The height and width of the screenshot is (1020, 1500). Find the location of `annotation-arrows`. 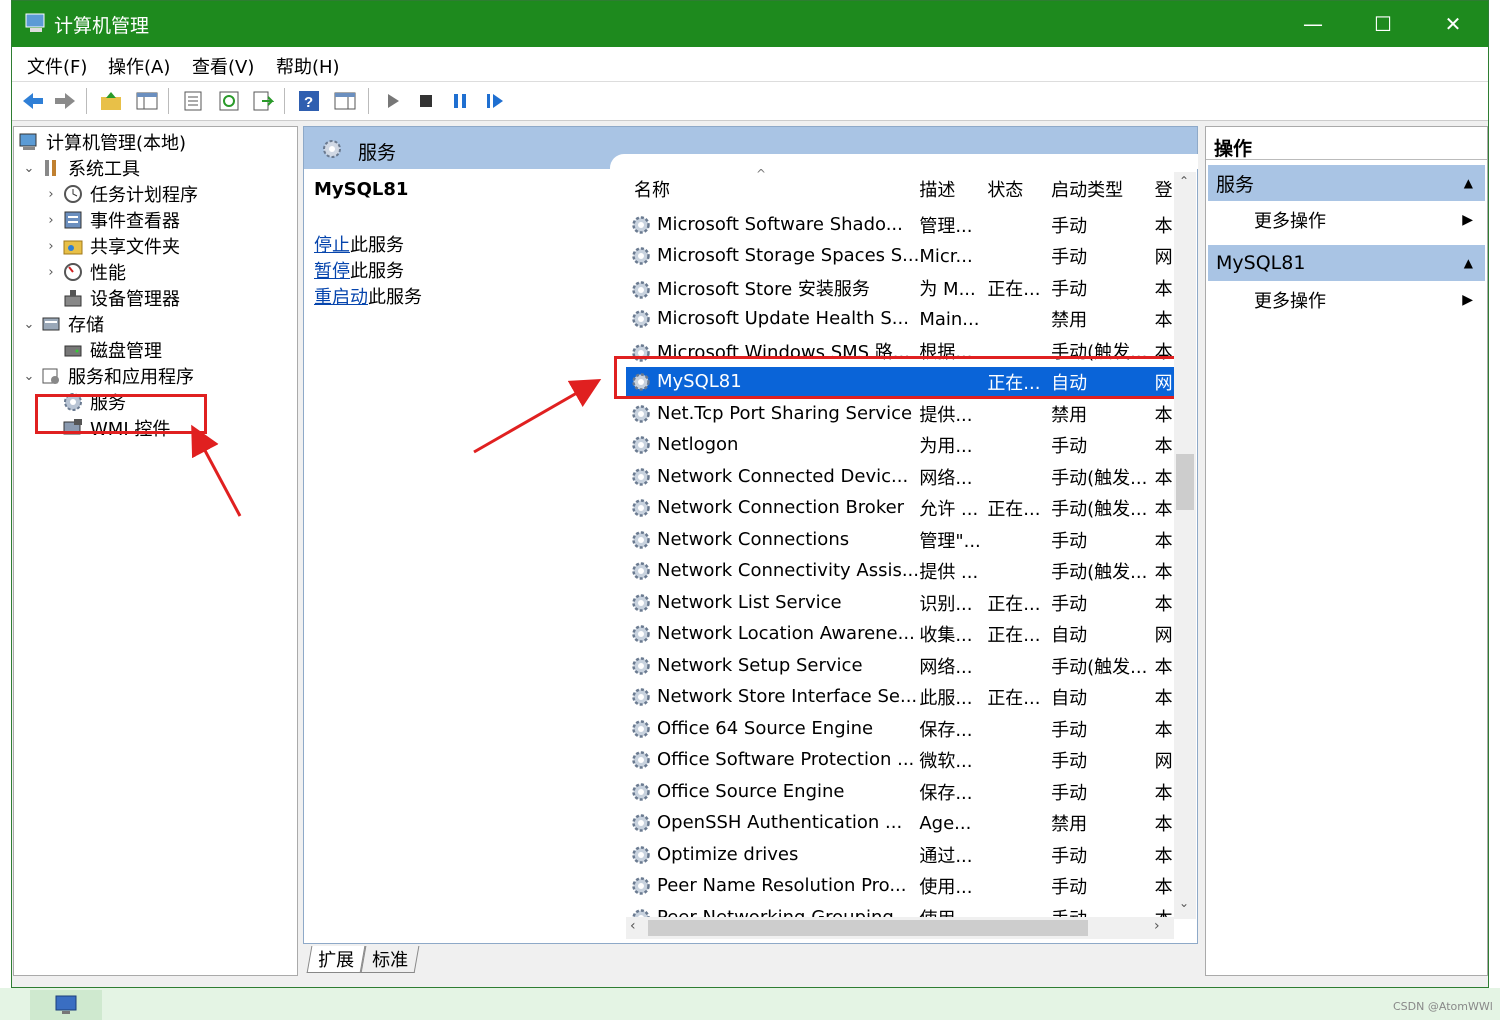

annotation-arrows is located at coordinates (396, 448).